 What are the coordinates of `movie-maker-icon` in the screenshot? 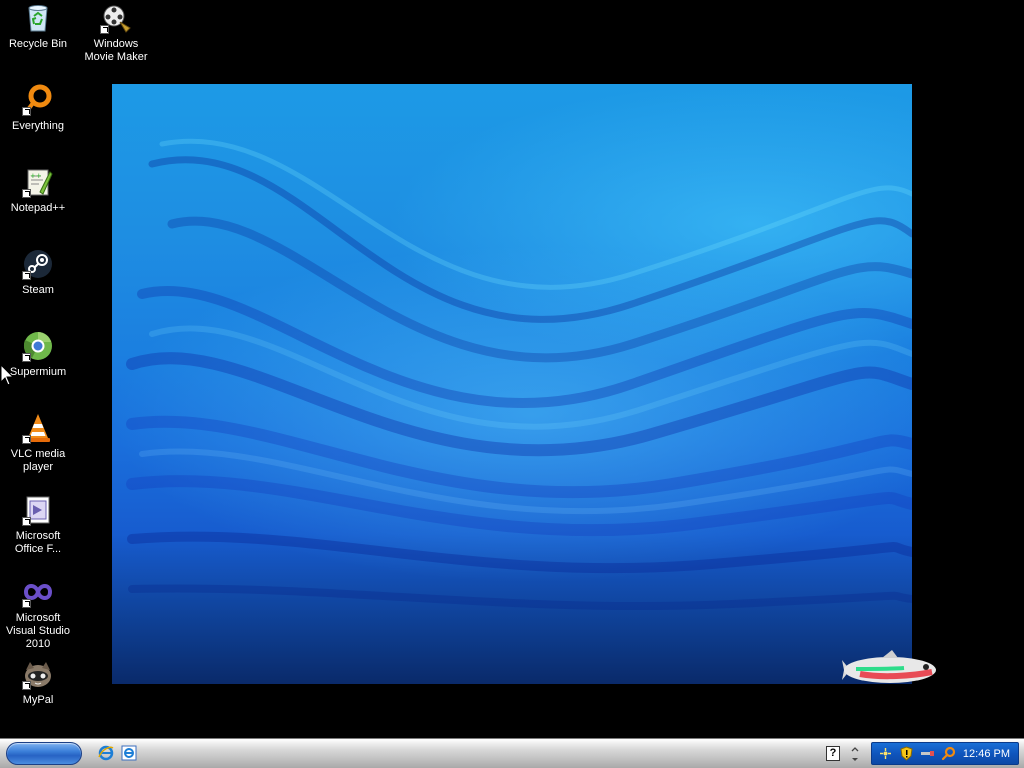 It's located at (116, 18).